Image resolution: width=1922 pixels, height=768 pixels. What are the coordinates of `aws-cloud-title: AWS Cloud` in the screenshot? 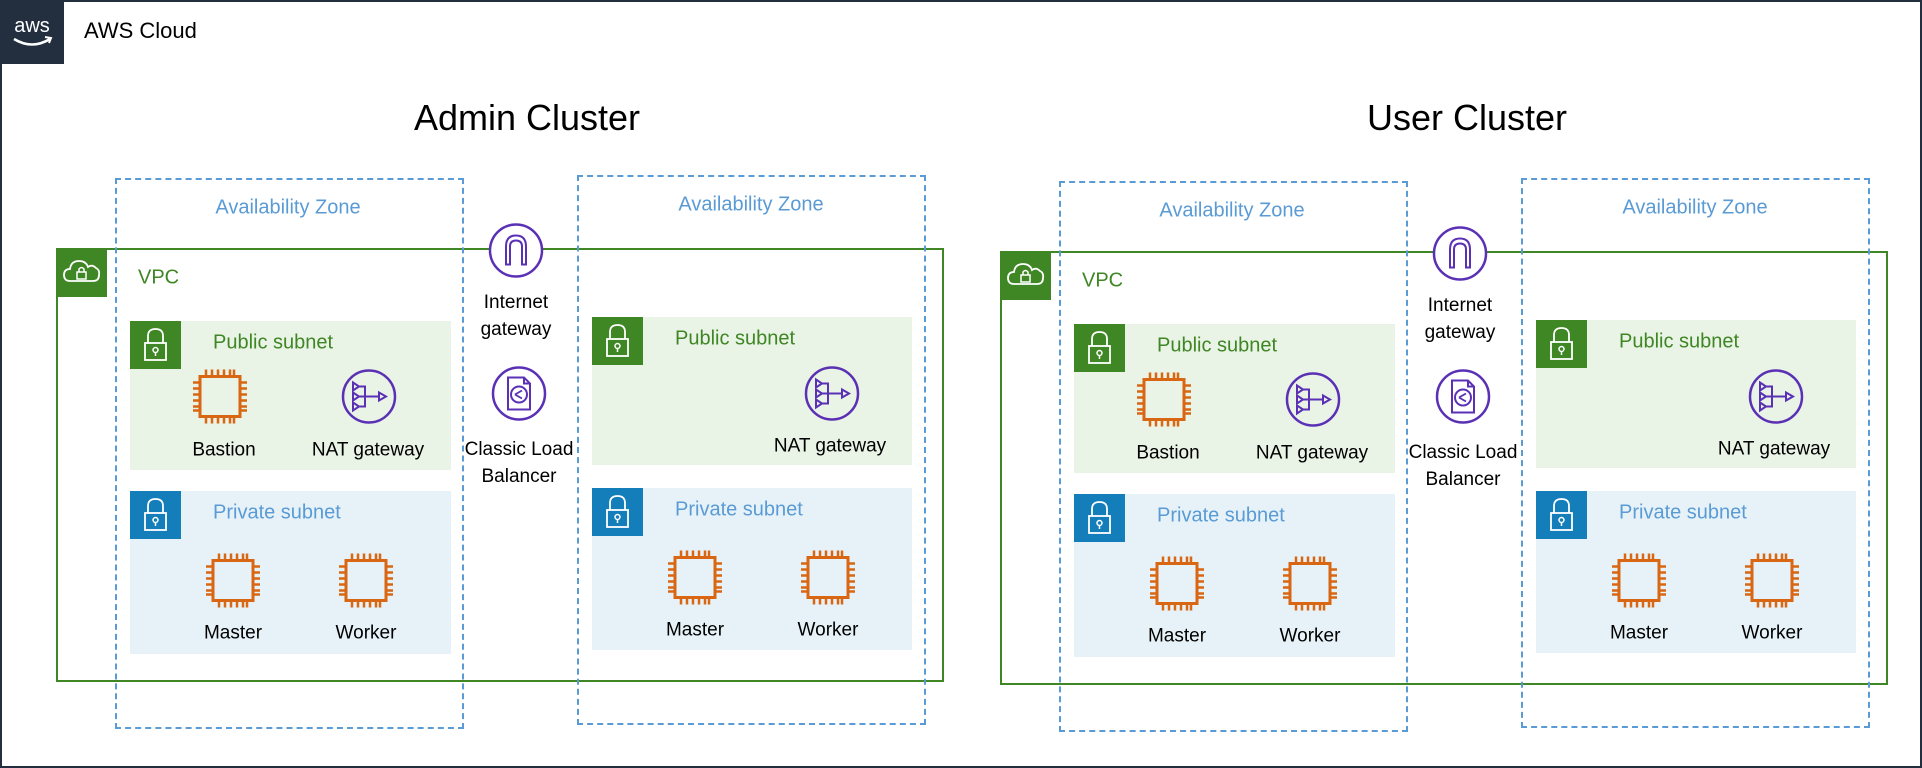 It's located at (140, 30).